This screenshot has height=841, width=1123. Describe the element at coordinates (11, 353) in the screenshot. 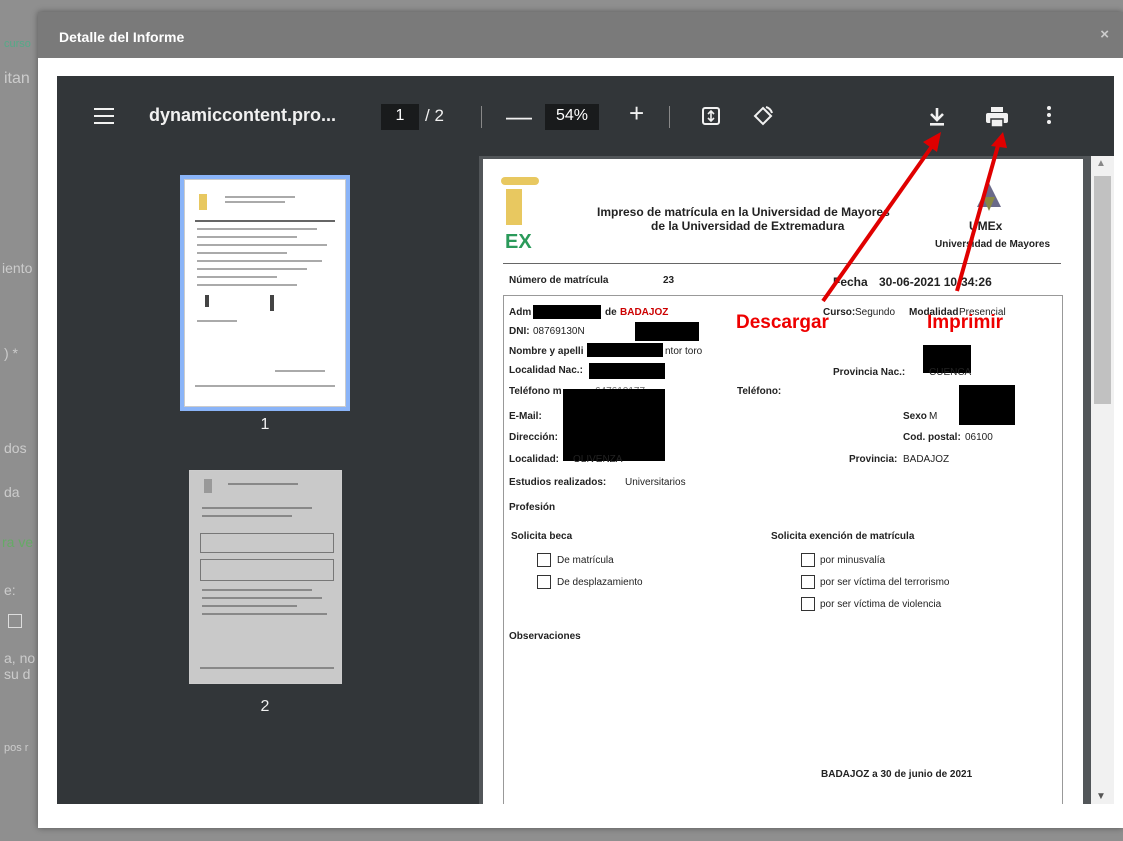

I see `bg-text: ) *` at that location.